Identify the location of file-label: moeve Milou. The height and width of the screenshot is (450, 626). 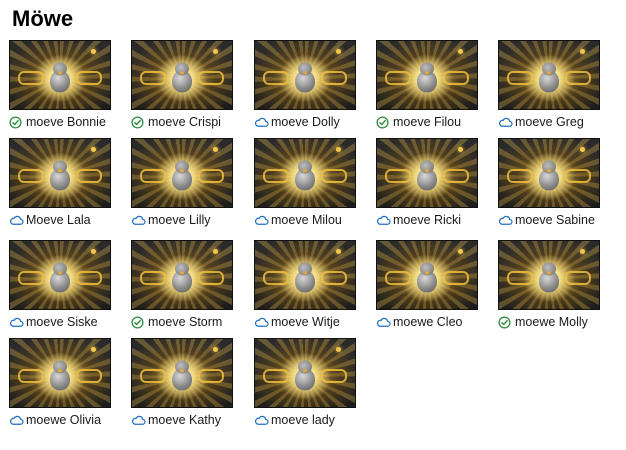
(313, 220).